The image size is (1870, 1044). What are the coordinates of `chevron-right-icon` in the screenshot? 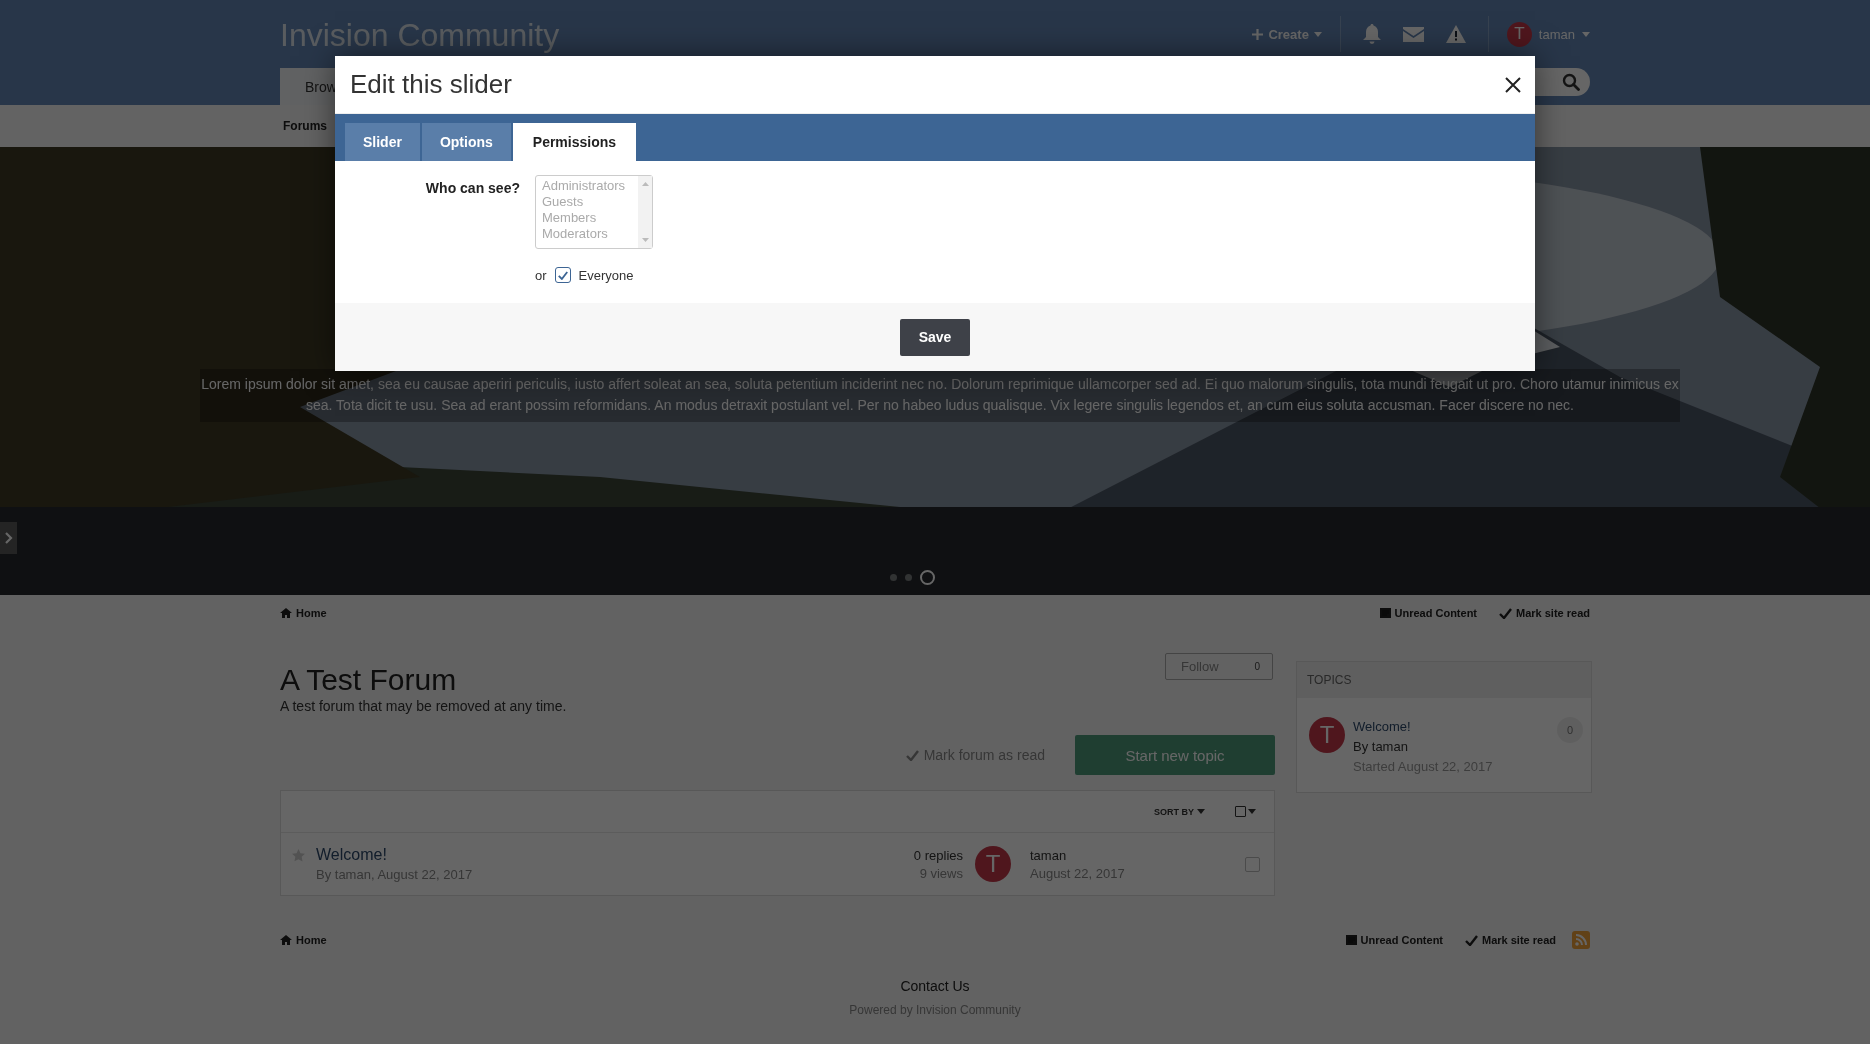 It's located at (8, 538).